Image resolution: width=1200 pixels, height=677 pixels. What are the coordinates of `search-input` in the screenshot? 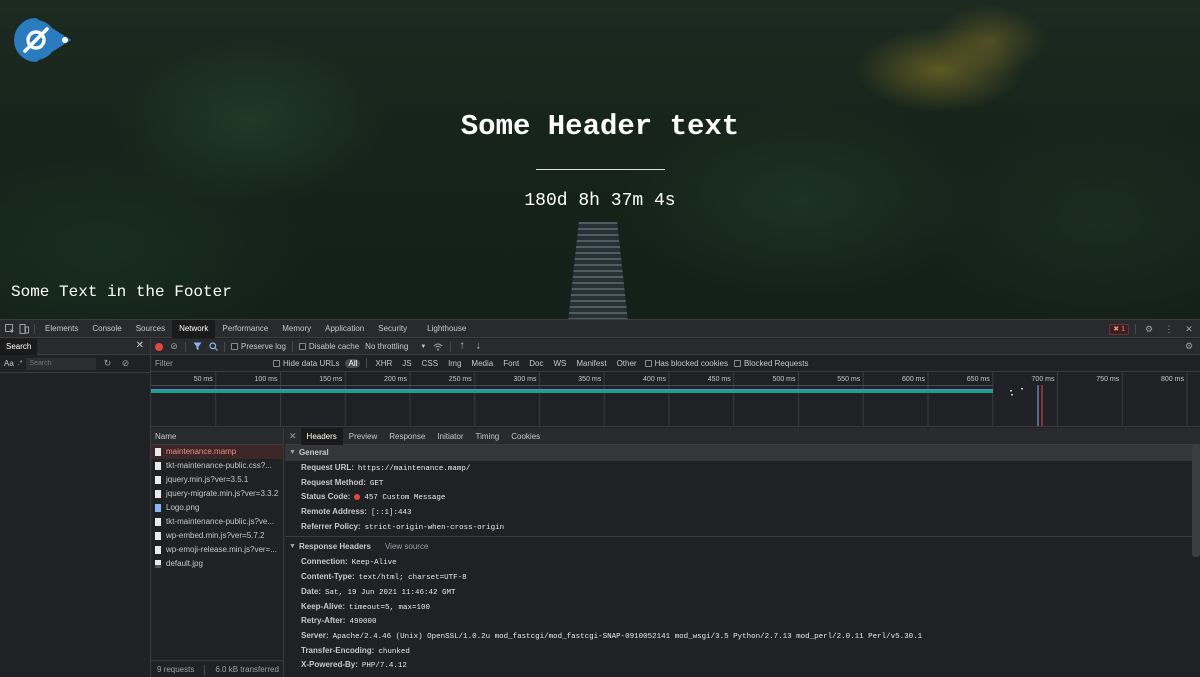 It's located at (61, 363).